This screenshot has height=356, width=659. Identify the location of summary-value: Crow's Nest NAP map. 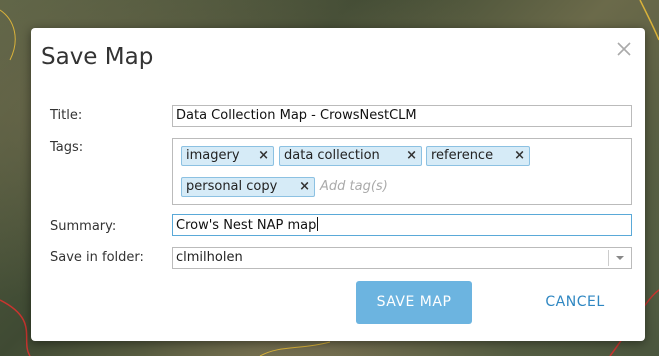
(246, 225).